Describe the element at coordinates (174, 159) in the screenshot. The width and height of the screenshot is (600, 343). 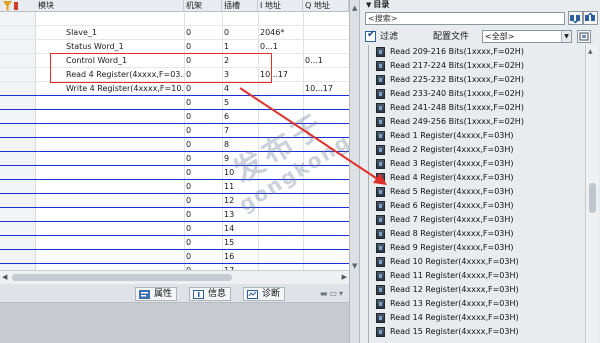
I see `table-row: 09` at that location.